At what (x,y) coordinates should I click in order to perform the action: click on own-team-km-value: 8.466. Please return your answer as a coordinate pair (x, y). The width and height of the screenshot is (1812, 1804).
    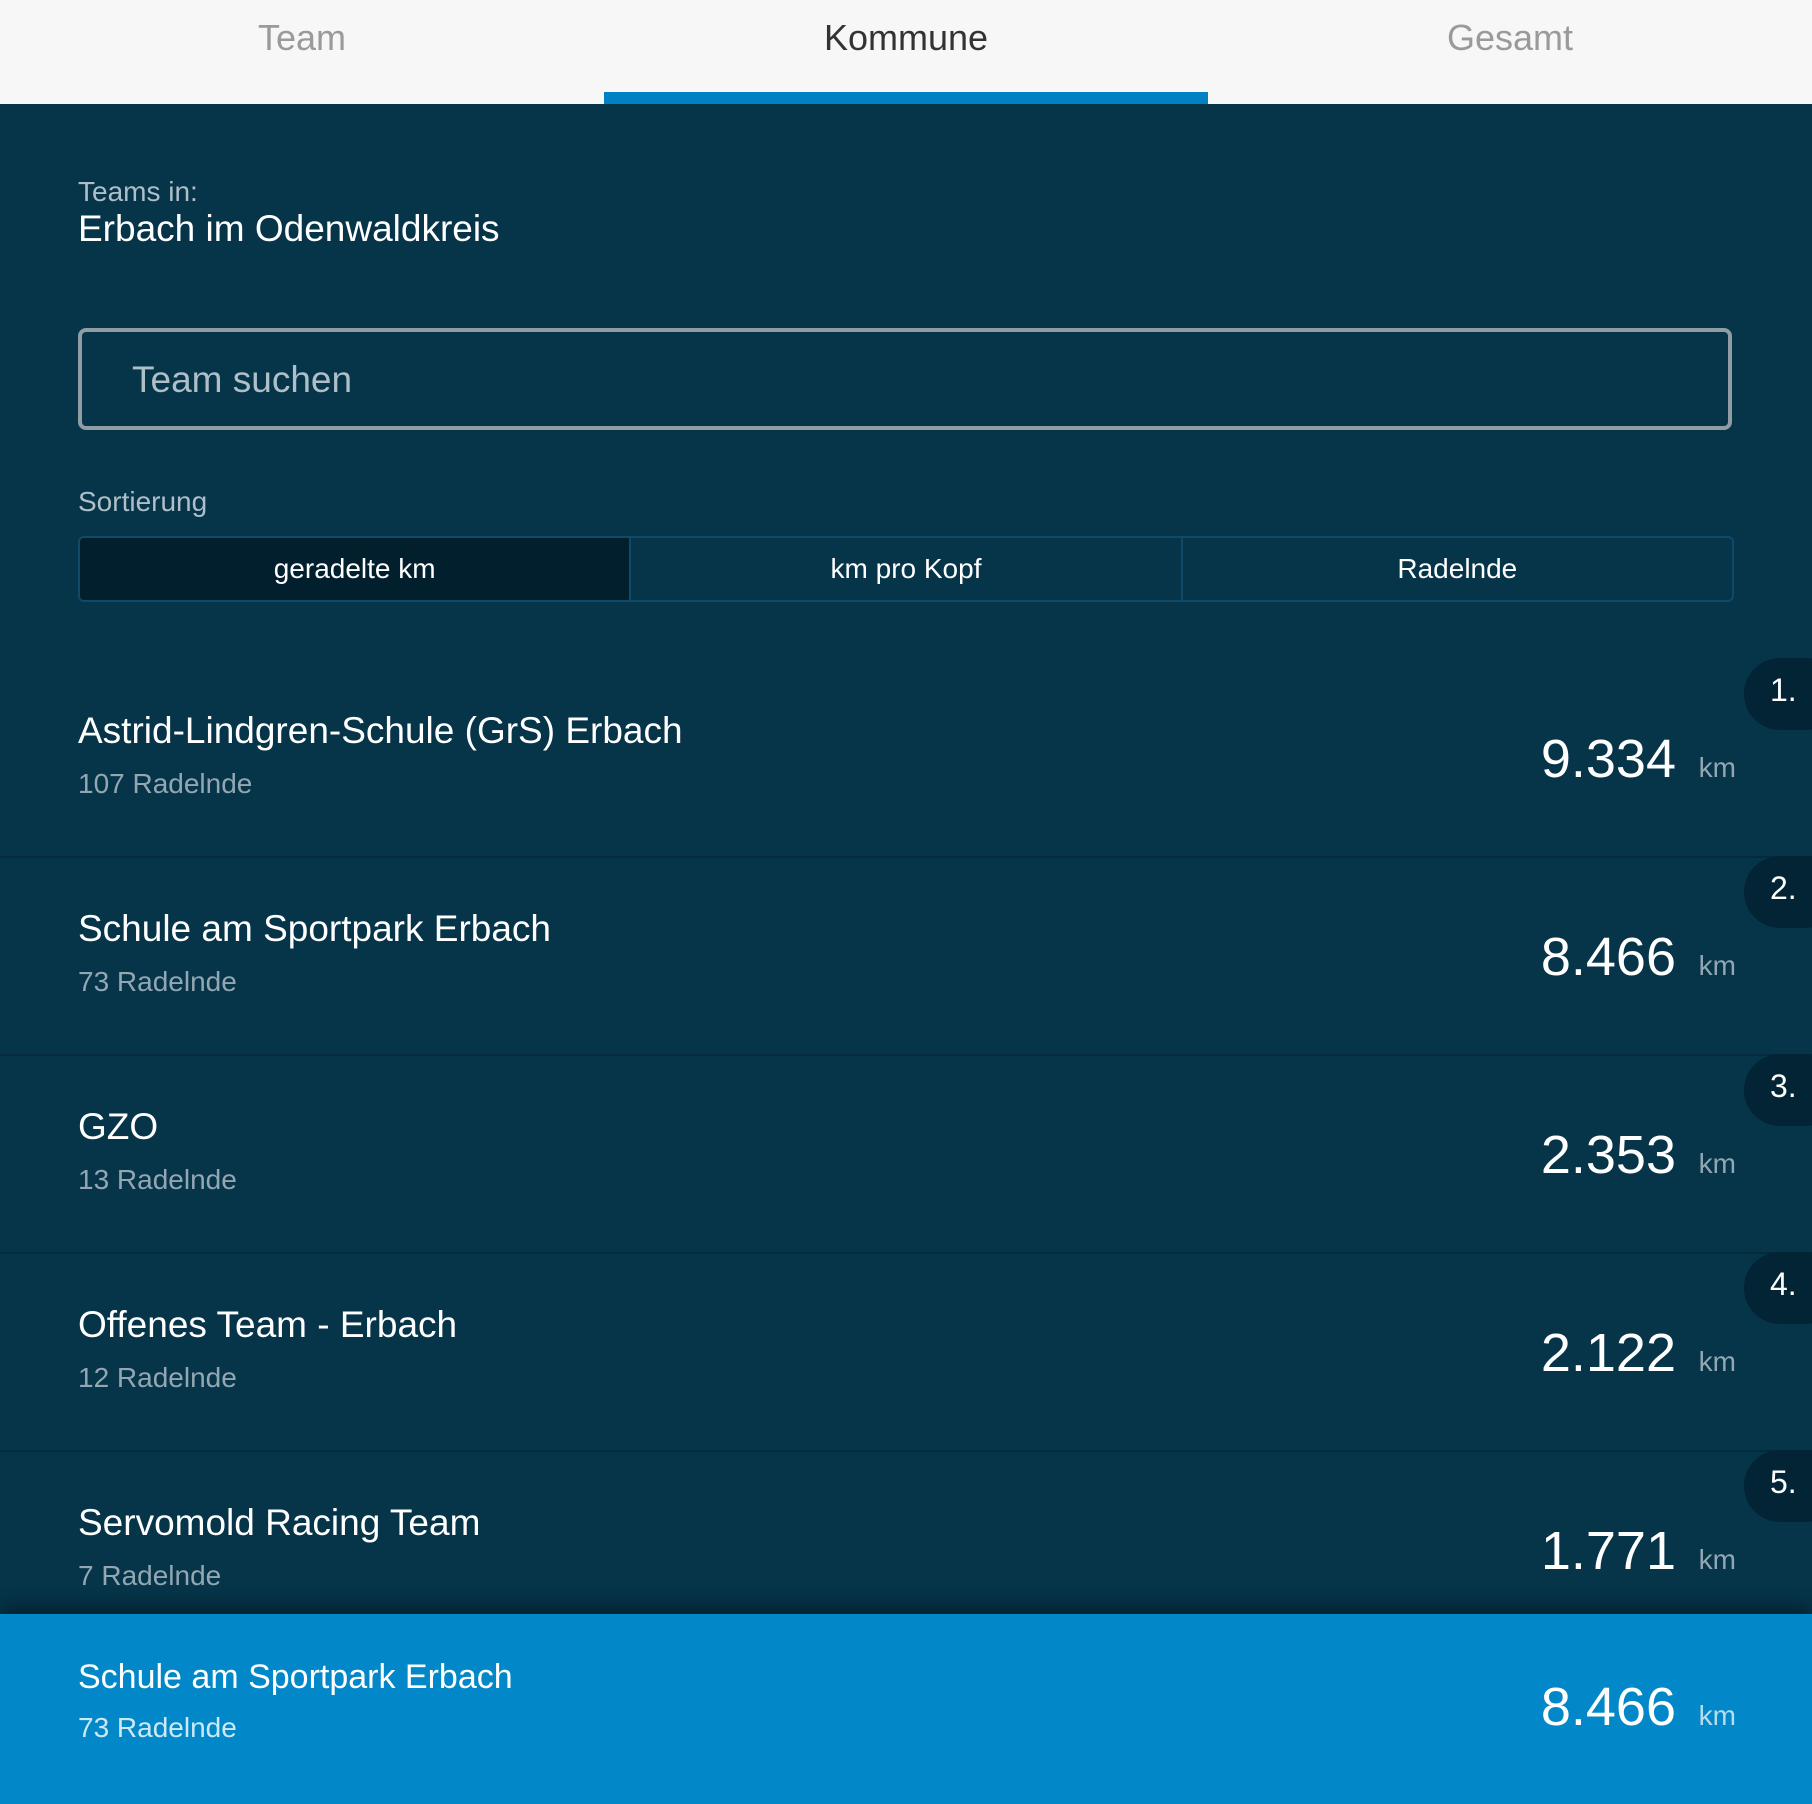
    Looking at the image, I should click on (1608, 1707).